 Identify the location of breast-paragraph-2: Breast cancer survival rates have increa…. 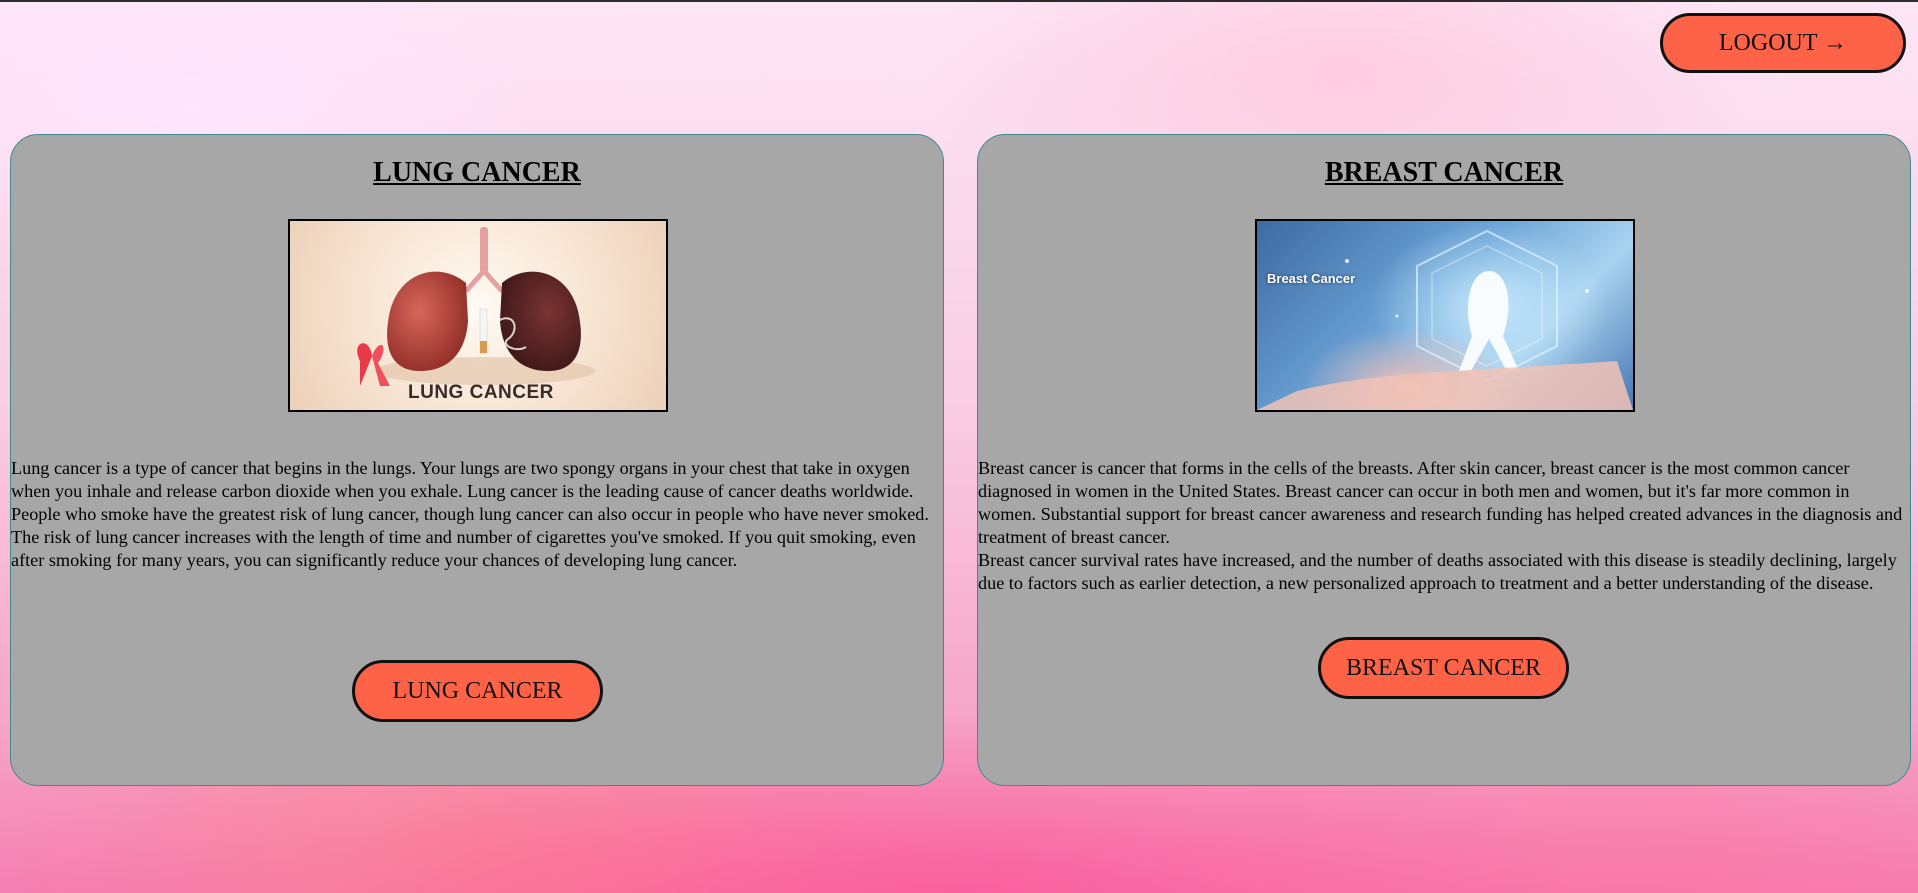
(1437, 571).